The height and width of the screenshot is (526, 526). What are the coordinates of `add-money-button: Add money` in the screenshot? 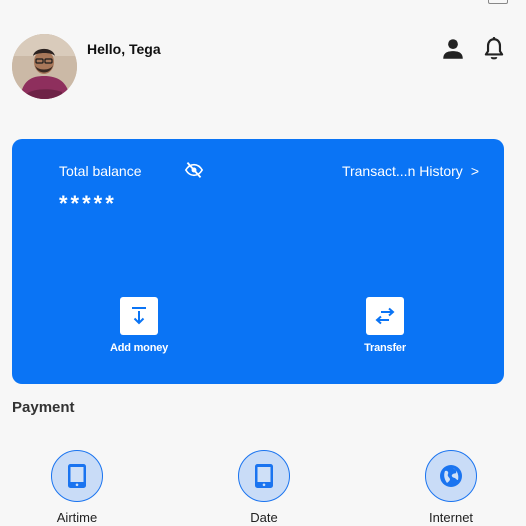 It's located at (139, 325).